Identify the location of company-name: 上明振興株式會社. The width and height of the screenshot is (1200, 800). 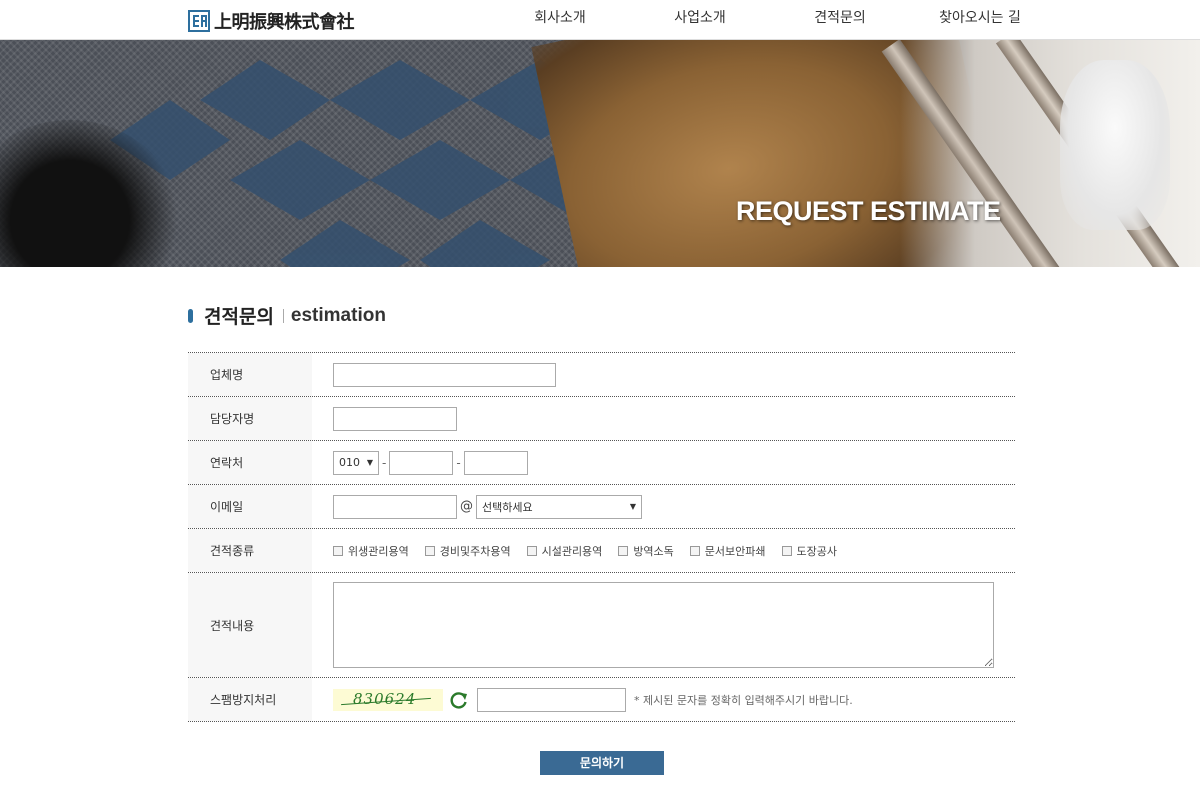
(284, 22).